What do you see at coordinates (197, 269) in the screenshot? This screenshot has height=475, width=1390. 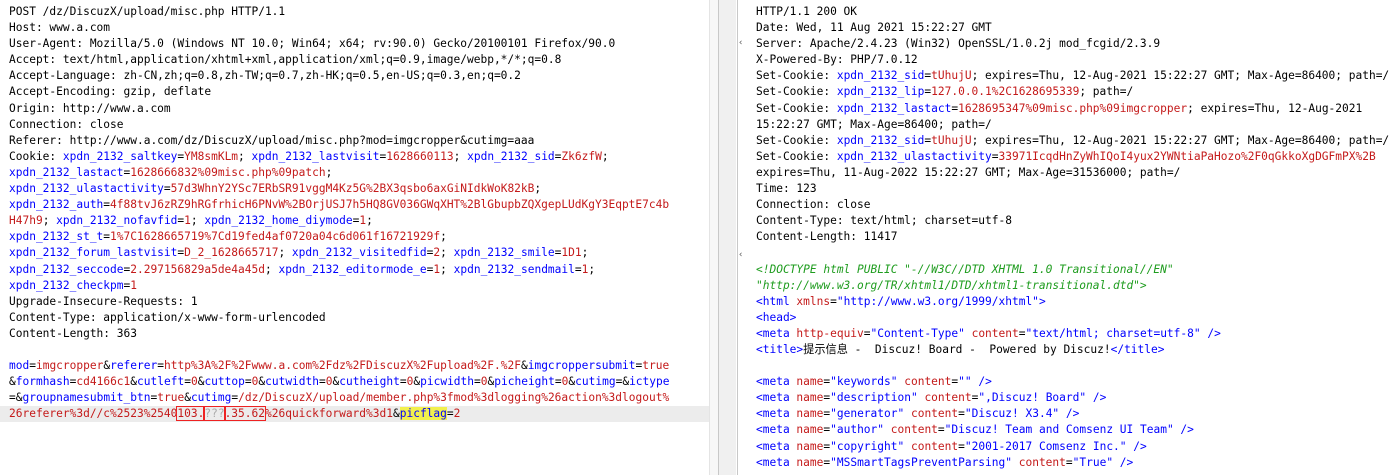 I see `request-line-token: 2.297156829a5de4a45d` at bounding box center [197, 269].